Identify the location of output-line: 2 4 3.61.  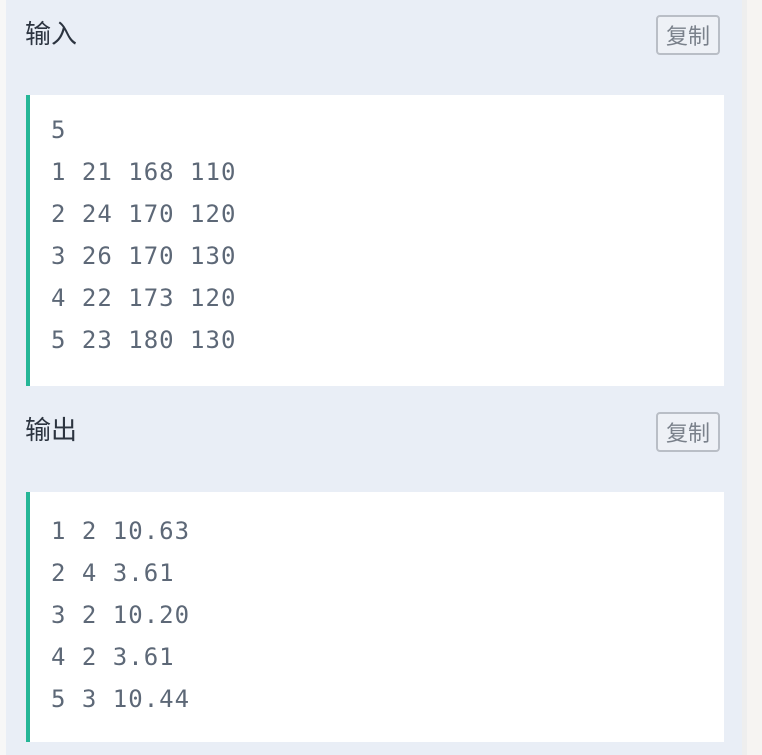
(113, 573).